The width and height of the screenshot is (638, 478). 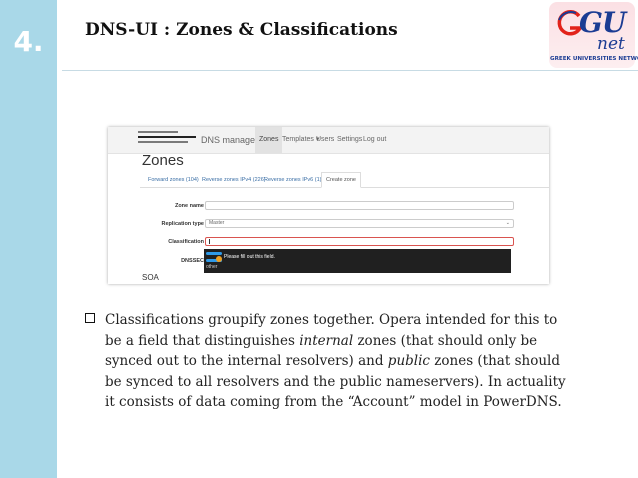 What do you see at coordinates (359, 205) in the screenshot?
I see `zone-name-input` at bounding box center [359, 205].